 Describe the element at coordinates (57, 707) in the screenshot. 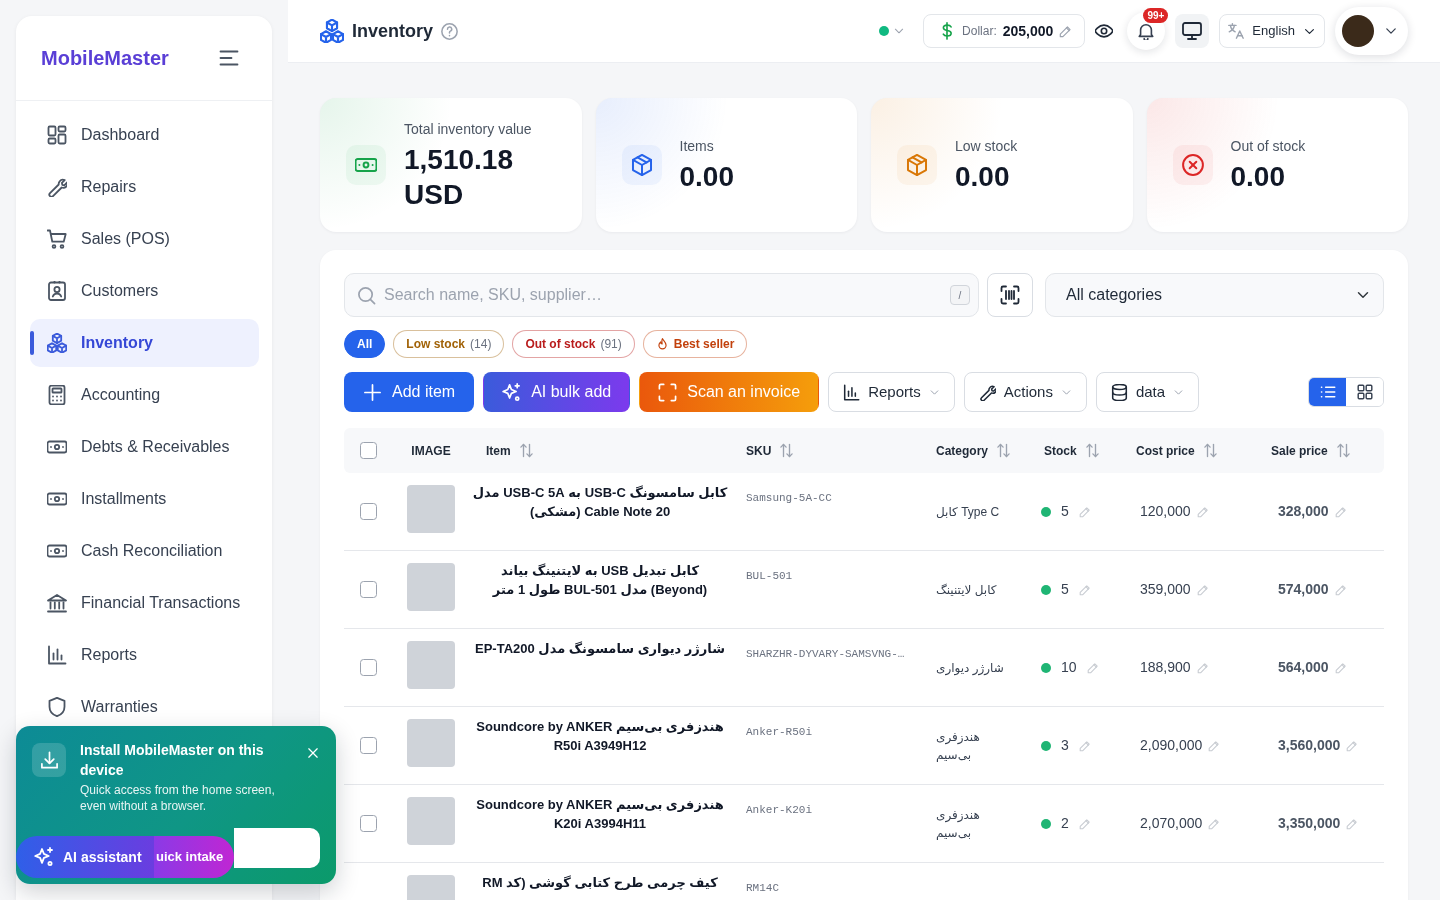

I see `shield-icon` at that location.